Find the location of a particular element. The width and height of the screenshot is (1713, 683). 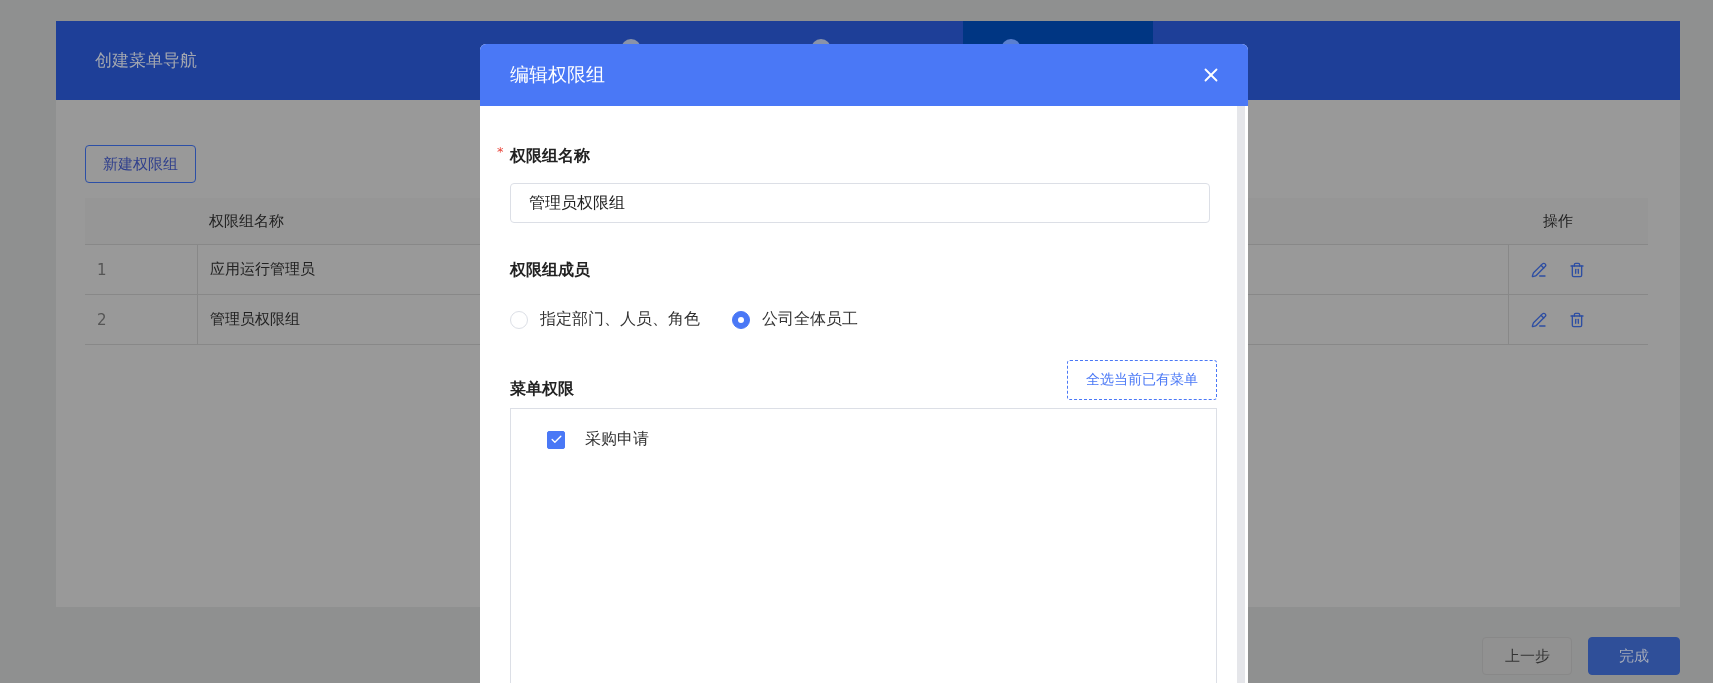

radio-option: 指定部门、人员、角色 is located at coordinates (605, 319).